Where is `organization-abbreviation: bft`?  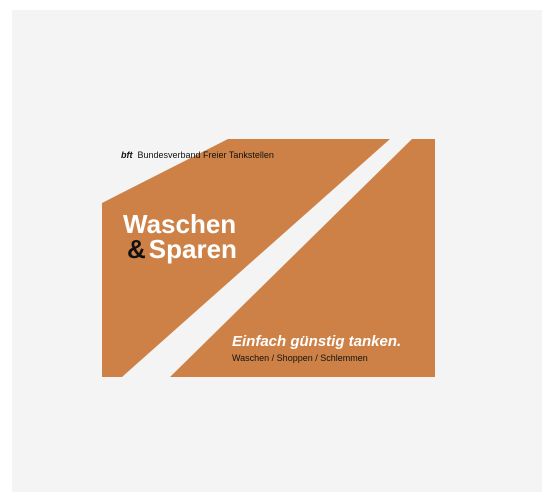 organization-abbreviation: bft is located at coordinates (127, 155).